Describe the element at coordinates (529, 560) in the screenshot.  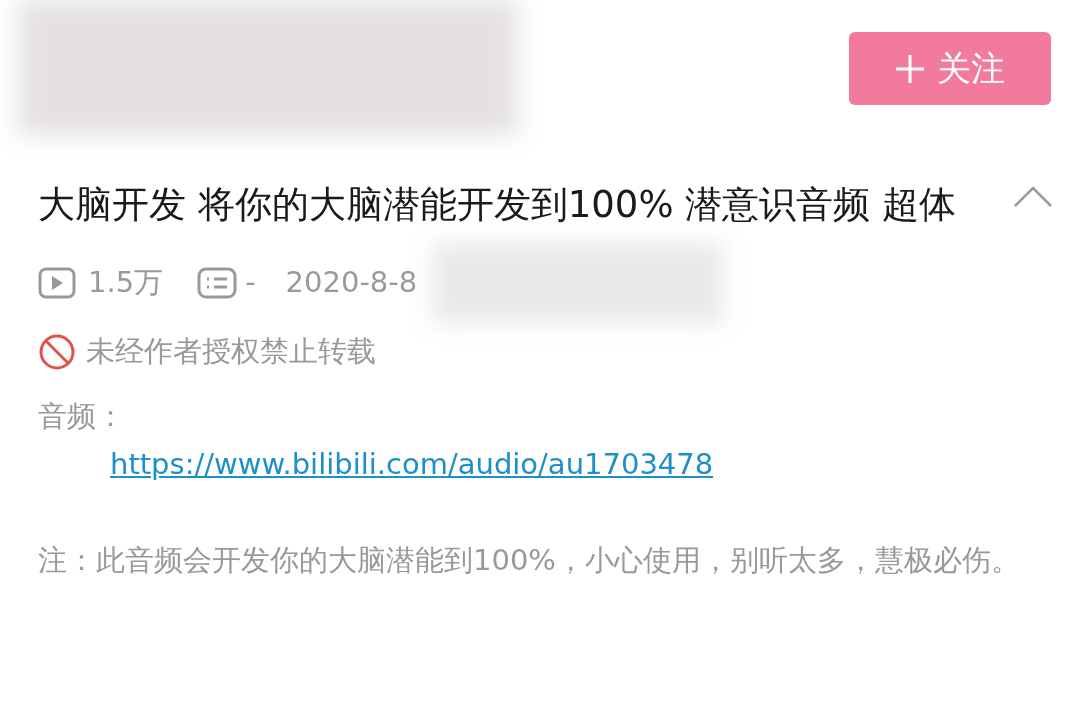
I see `description-text: 注：此音频会开发你的大脑潜能到100%，小心使用，别听太多，慧极必伤。` at that location.